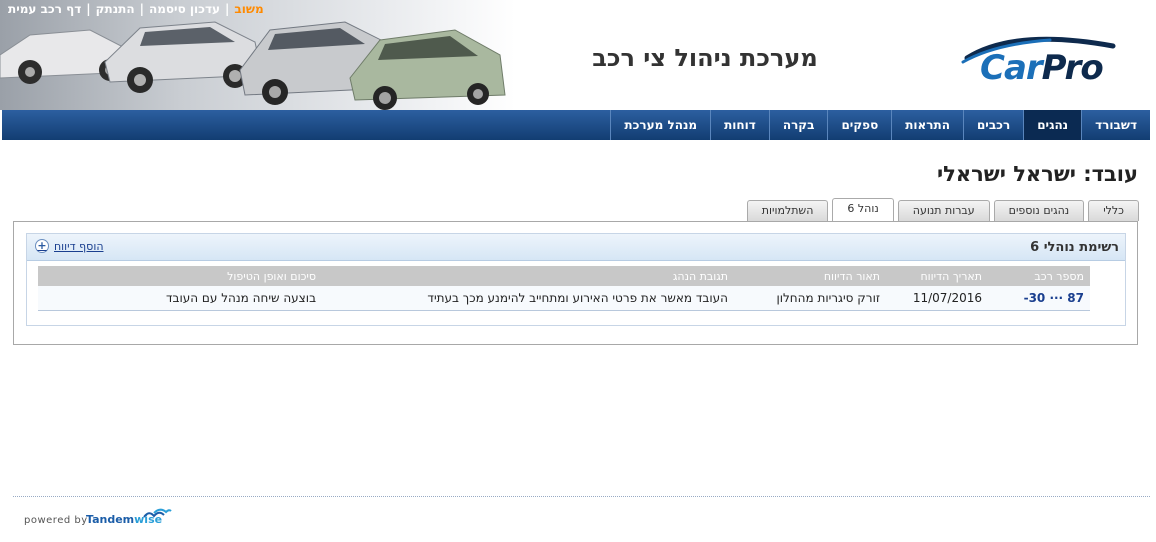  I want to click on nav-vehicles: רכבים, so click(992, 125).